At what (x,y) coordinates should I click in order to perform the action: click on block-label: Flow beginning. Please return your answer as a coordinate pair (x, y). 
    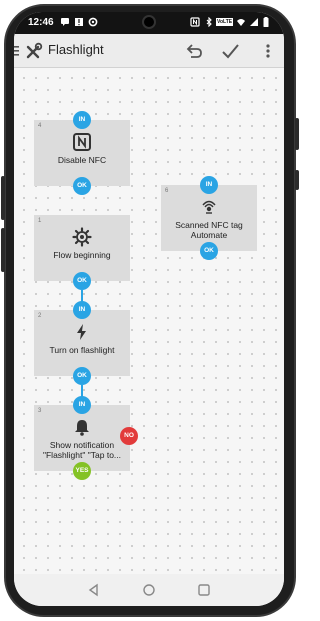
    Looking at the image, I should click on (82, 255).